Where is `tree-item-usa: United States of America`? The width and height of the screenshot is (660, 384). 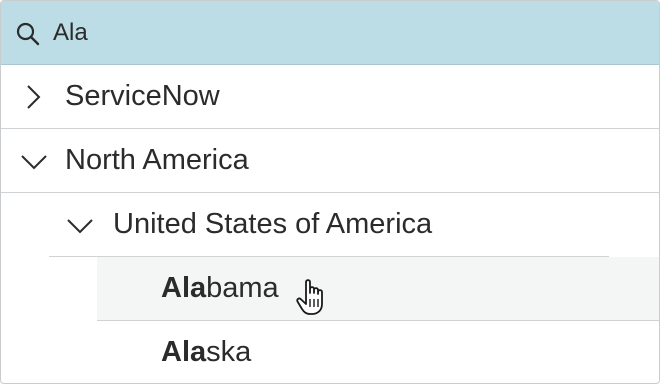
tree-item-usa: United States of America is located at coordinates (329, 225).